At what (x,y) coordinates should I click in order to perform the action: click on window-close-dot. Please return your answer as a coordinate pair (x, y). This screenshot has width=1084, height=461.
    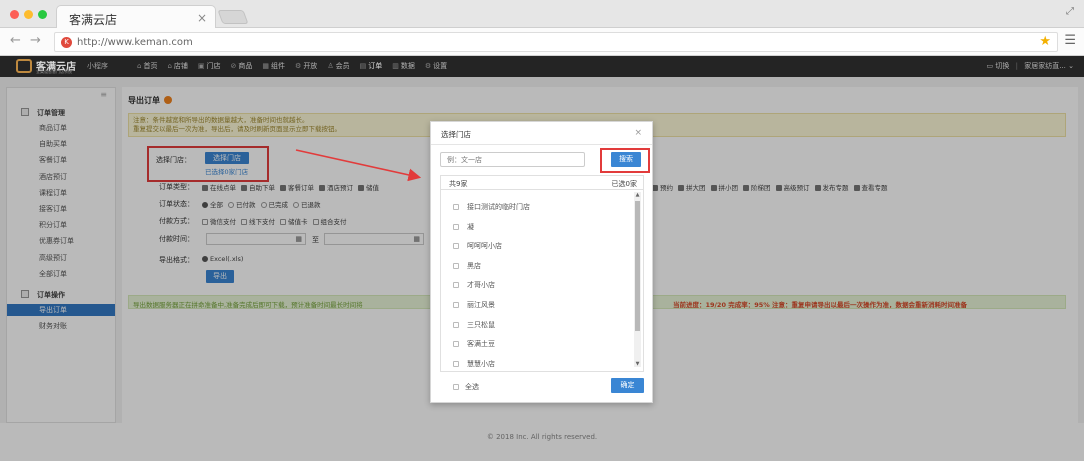
    Looking at the image, I should click on (14, 14).